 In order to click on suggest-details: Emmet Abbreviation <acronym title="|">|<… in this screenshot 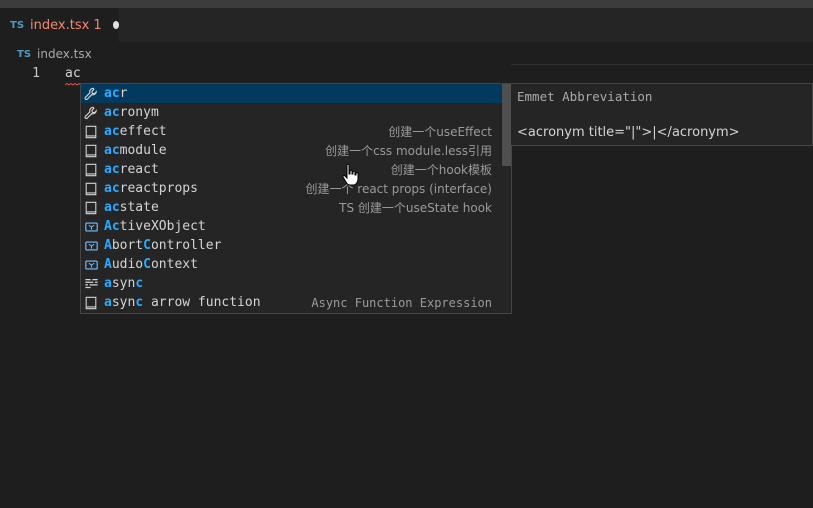, I will do `click(662, 114)`.